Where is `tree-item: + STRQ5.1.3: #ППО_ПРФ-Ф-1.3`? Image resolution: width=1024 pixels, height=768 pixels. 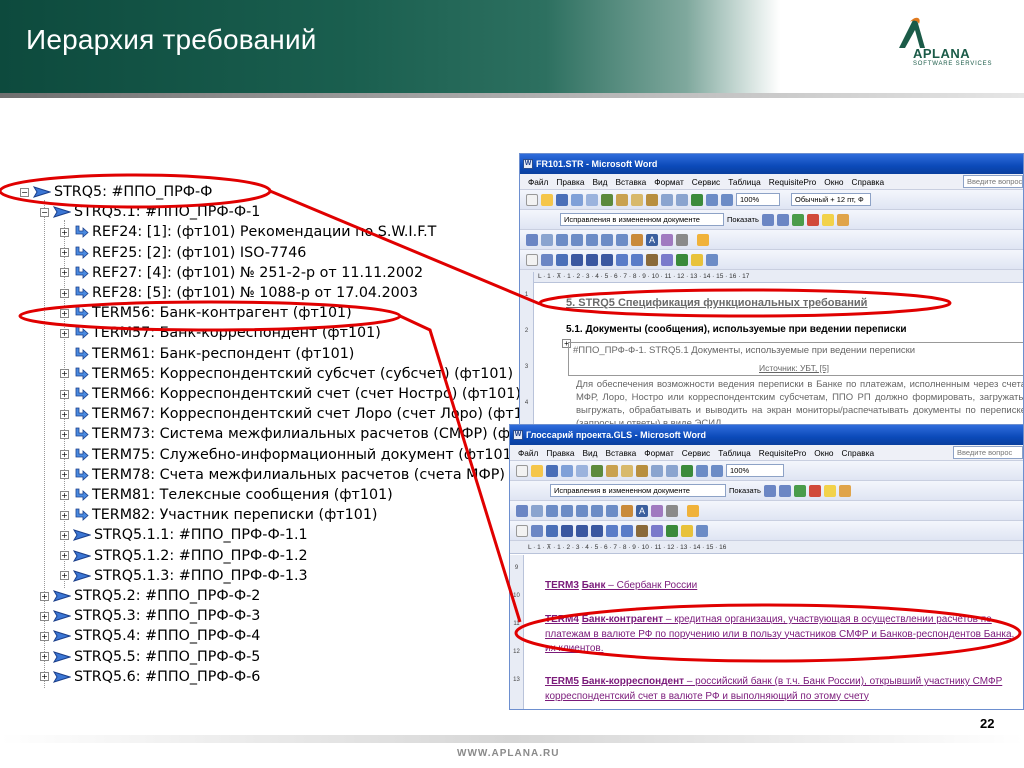
tree-item: + STRQ5.1.3: #ППО_ПРФ-Ф-1.3 is located at coordinates (184, 576).